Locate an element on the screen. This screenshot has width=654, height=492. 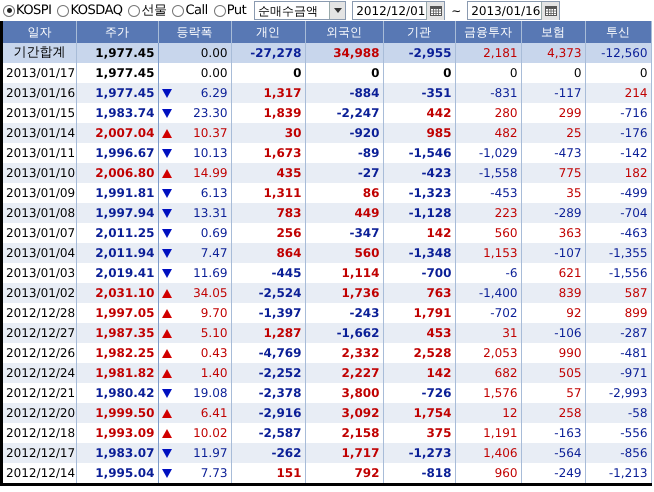
net-buy-cell: 151 is located at coordinates (268, 473).